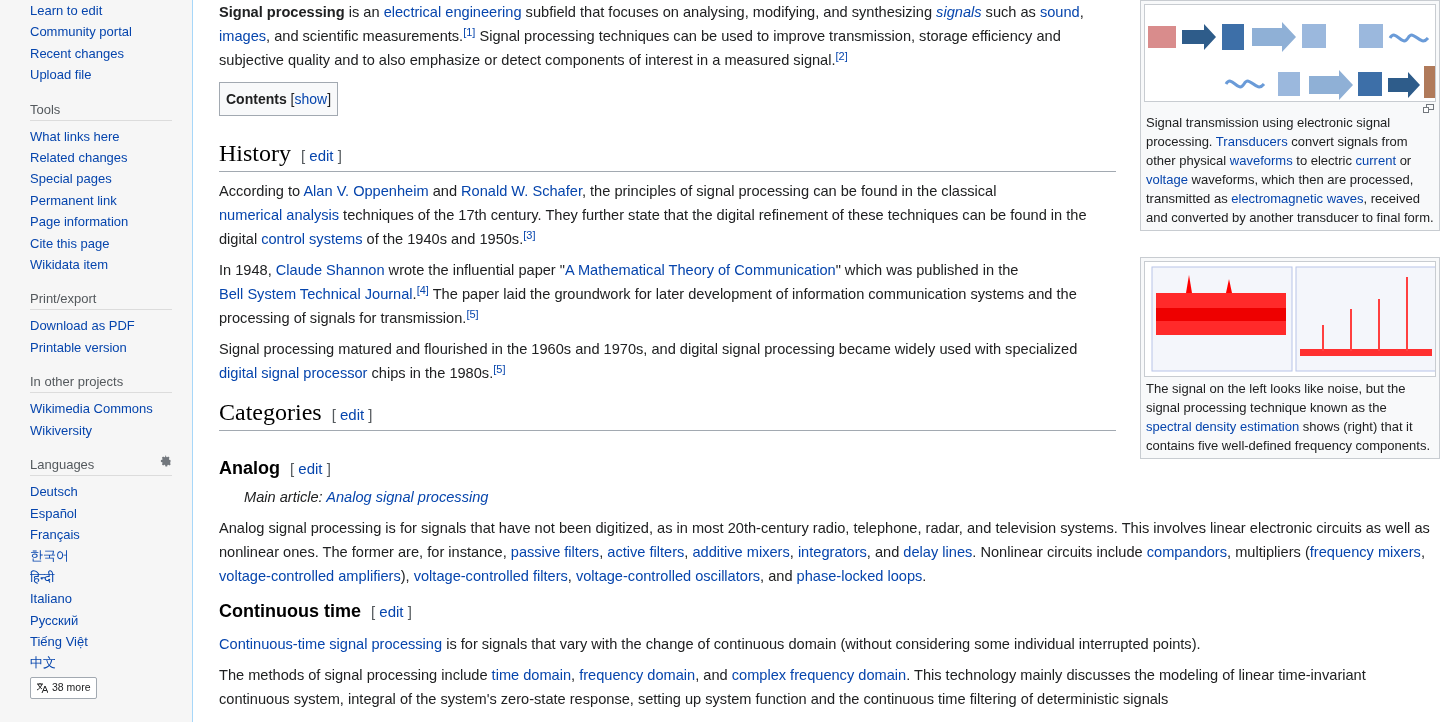 This screenshot has width=1456, height=722. I want to click on subsection-heading: Continuous time, so click(290, 611).